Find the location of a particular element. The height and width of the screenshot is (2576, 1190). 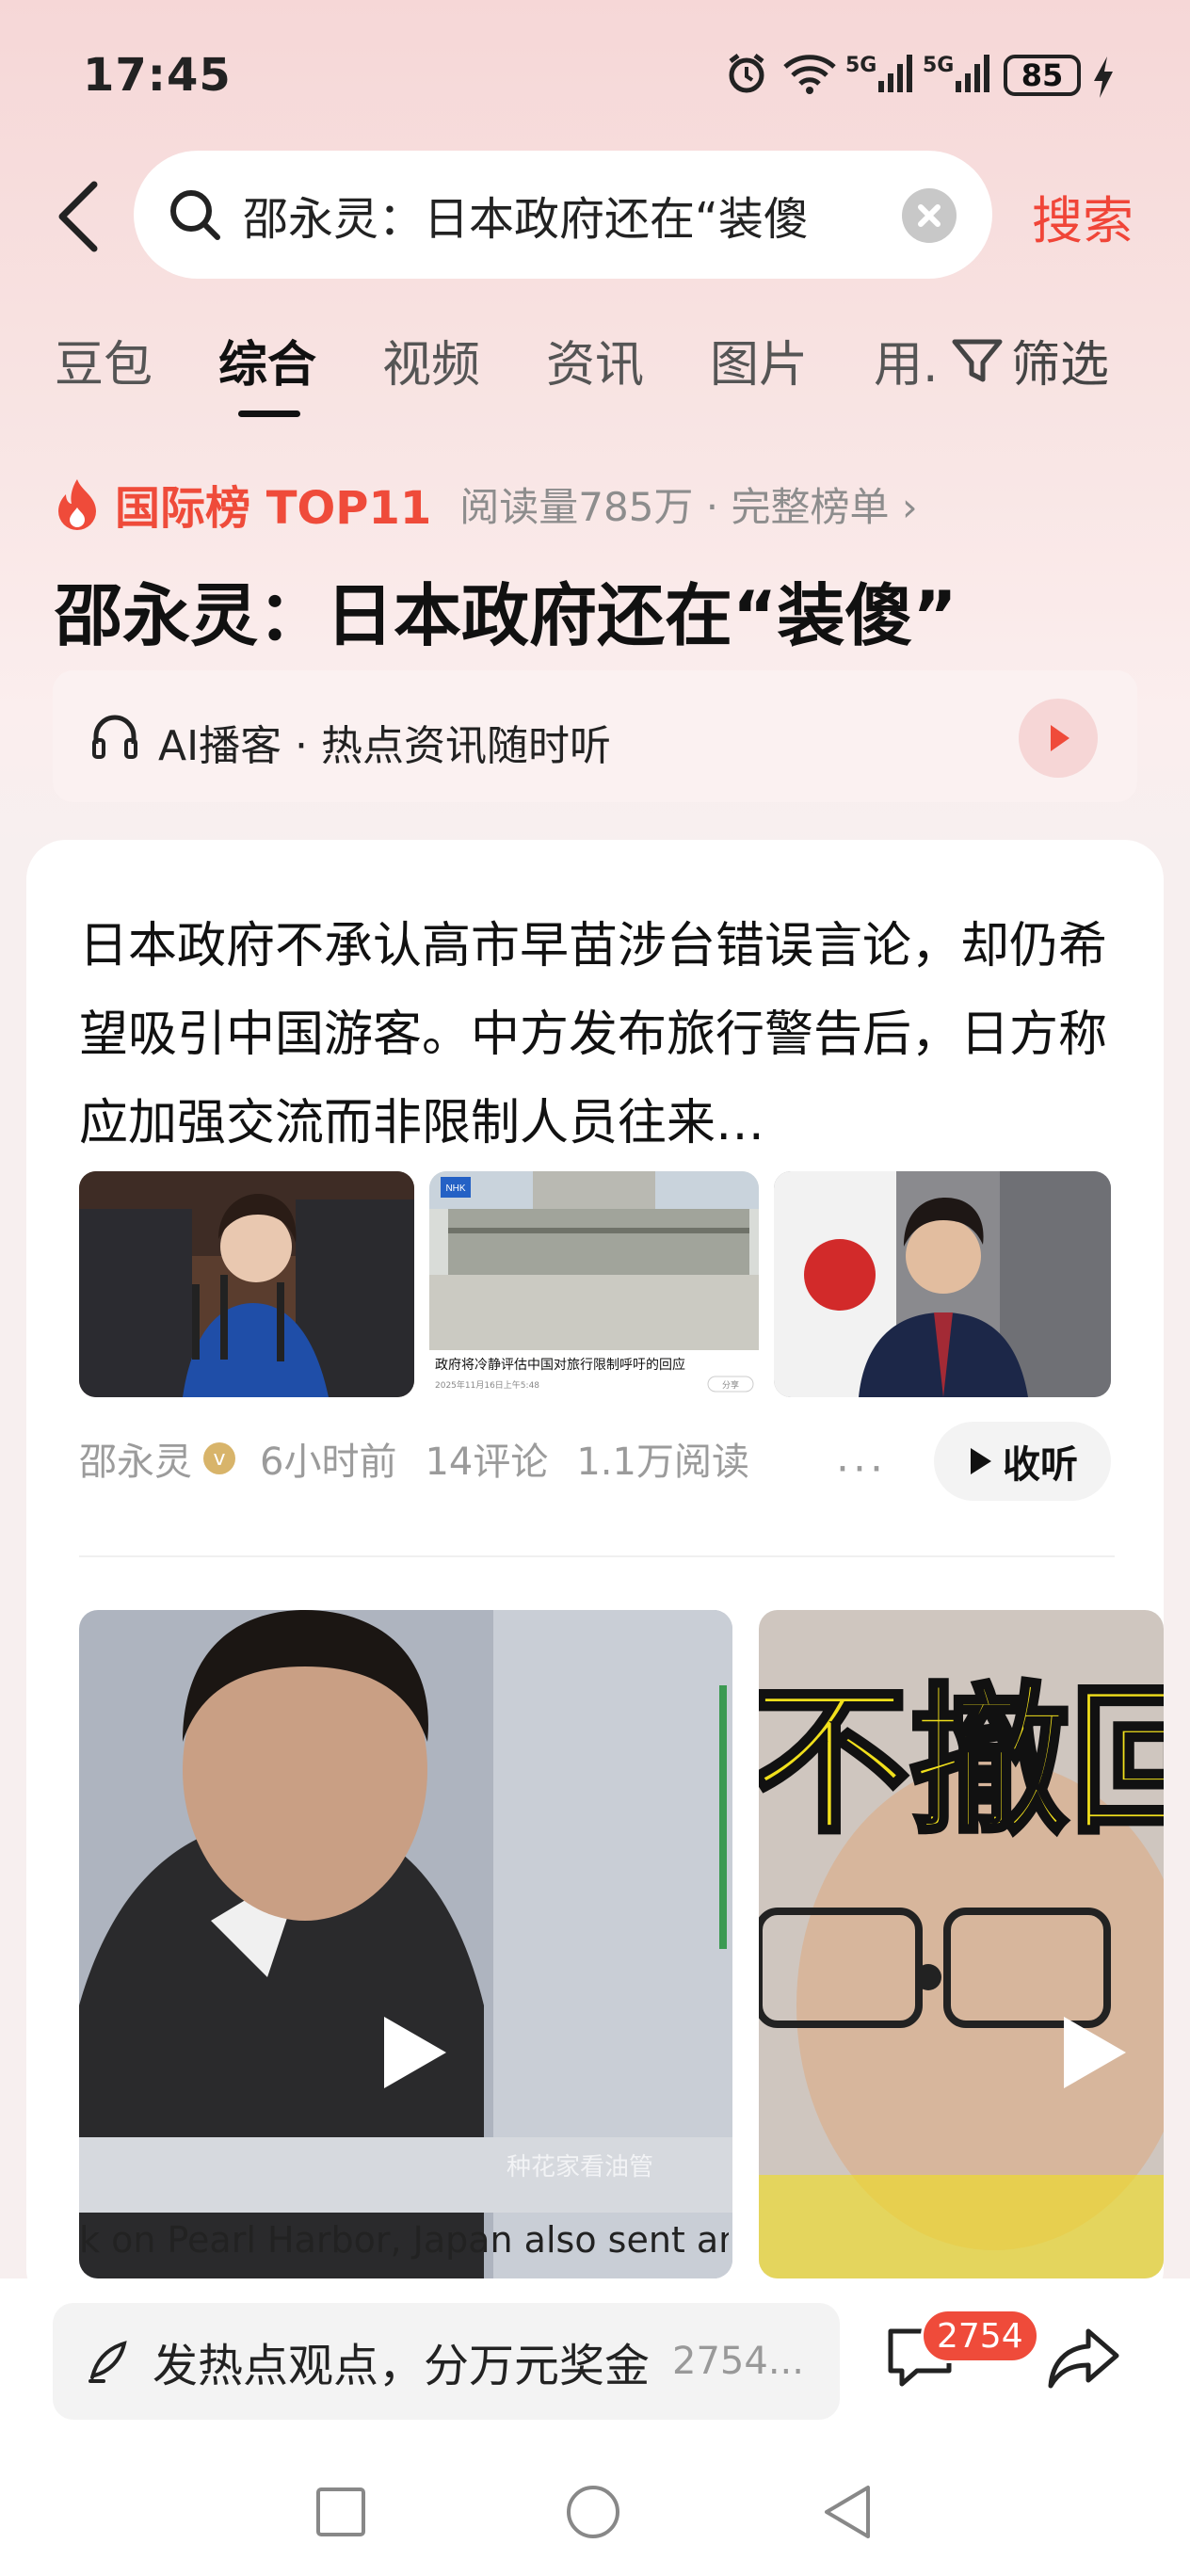

verified-icon: v is located at coordinates (219, 1458).